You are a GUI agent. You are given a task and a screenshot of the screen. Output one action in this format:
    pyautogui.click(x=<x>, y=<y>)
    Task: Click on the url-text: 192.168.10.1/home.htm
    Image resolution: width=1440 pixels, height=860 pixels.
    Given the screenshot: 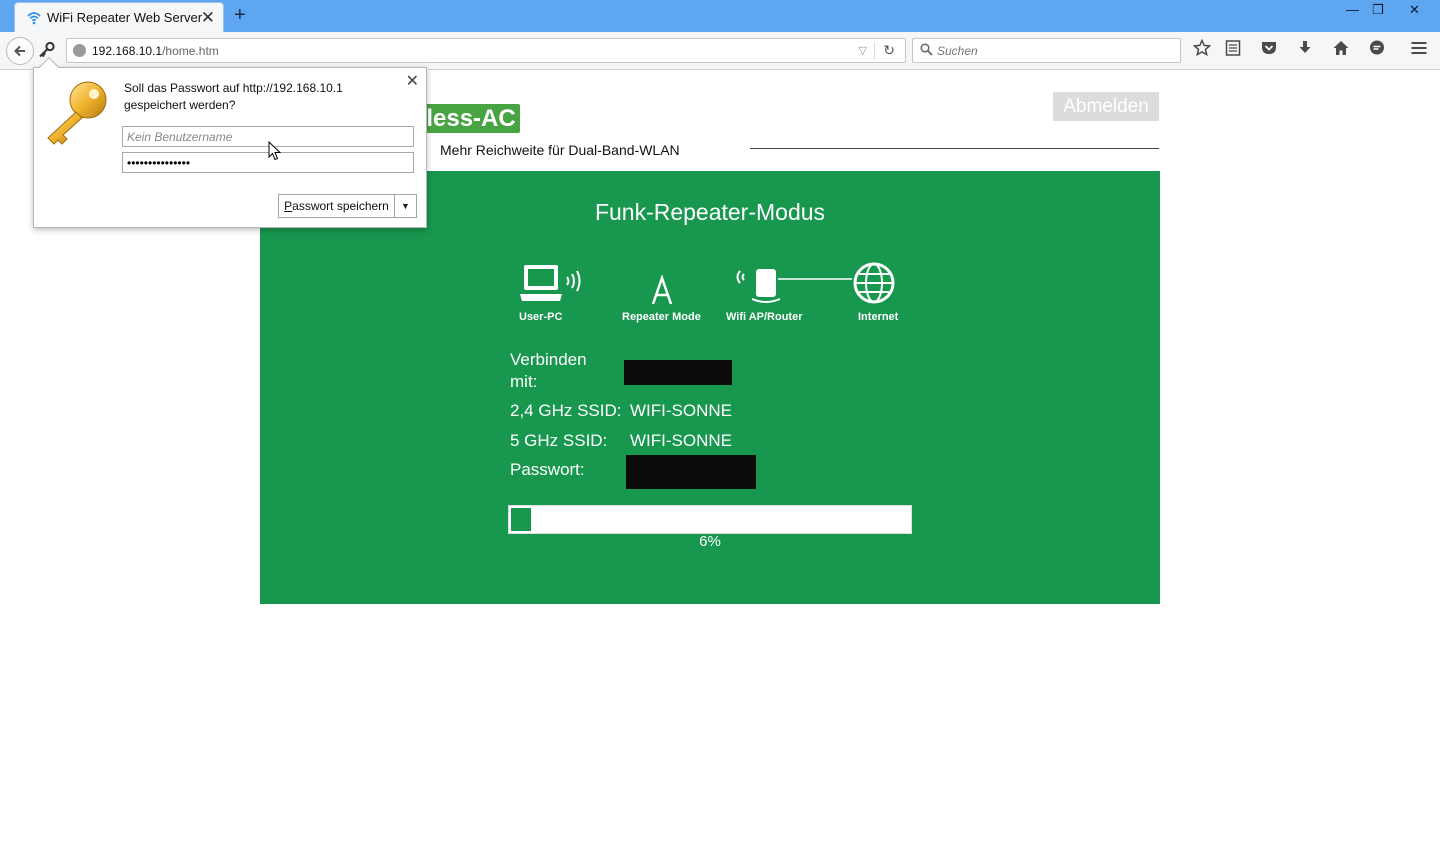 What is the action you would take?
    pyautogui.click(x=155, y=51)
    